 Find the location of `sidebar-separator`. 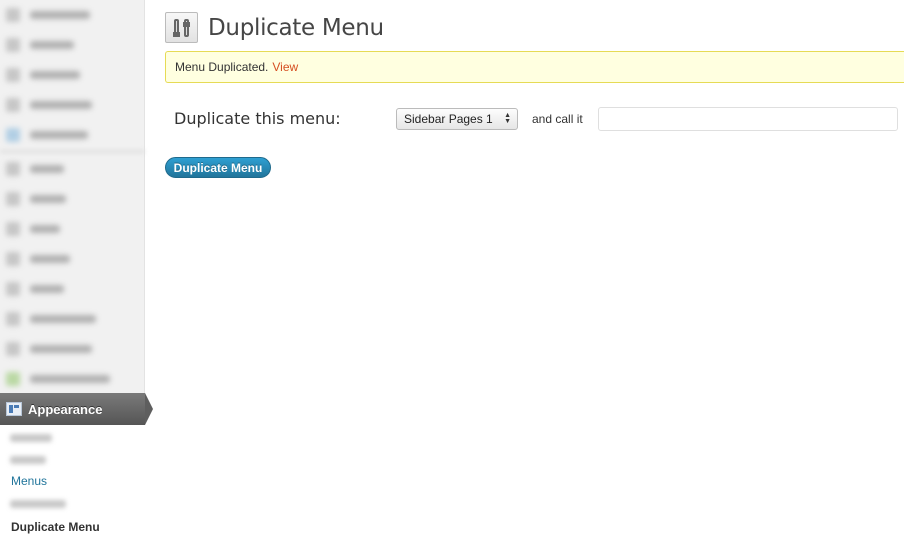

sidebar-separator is located at coordinates (72, 151).